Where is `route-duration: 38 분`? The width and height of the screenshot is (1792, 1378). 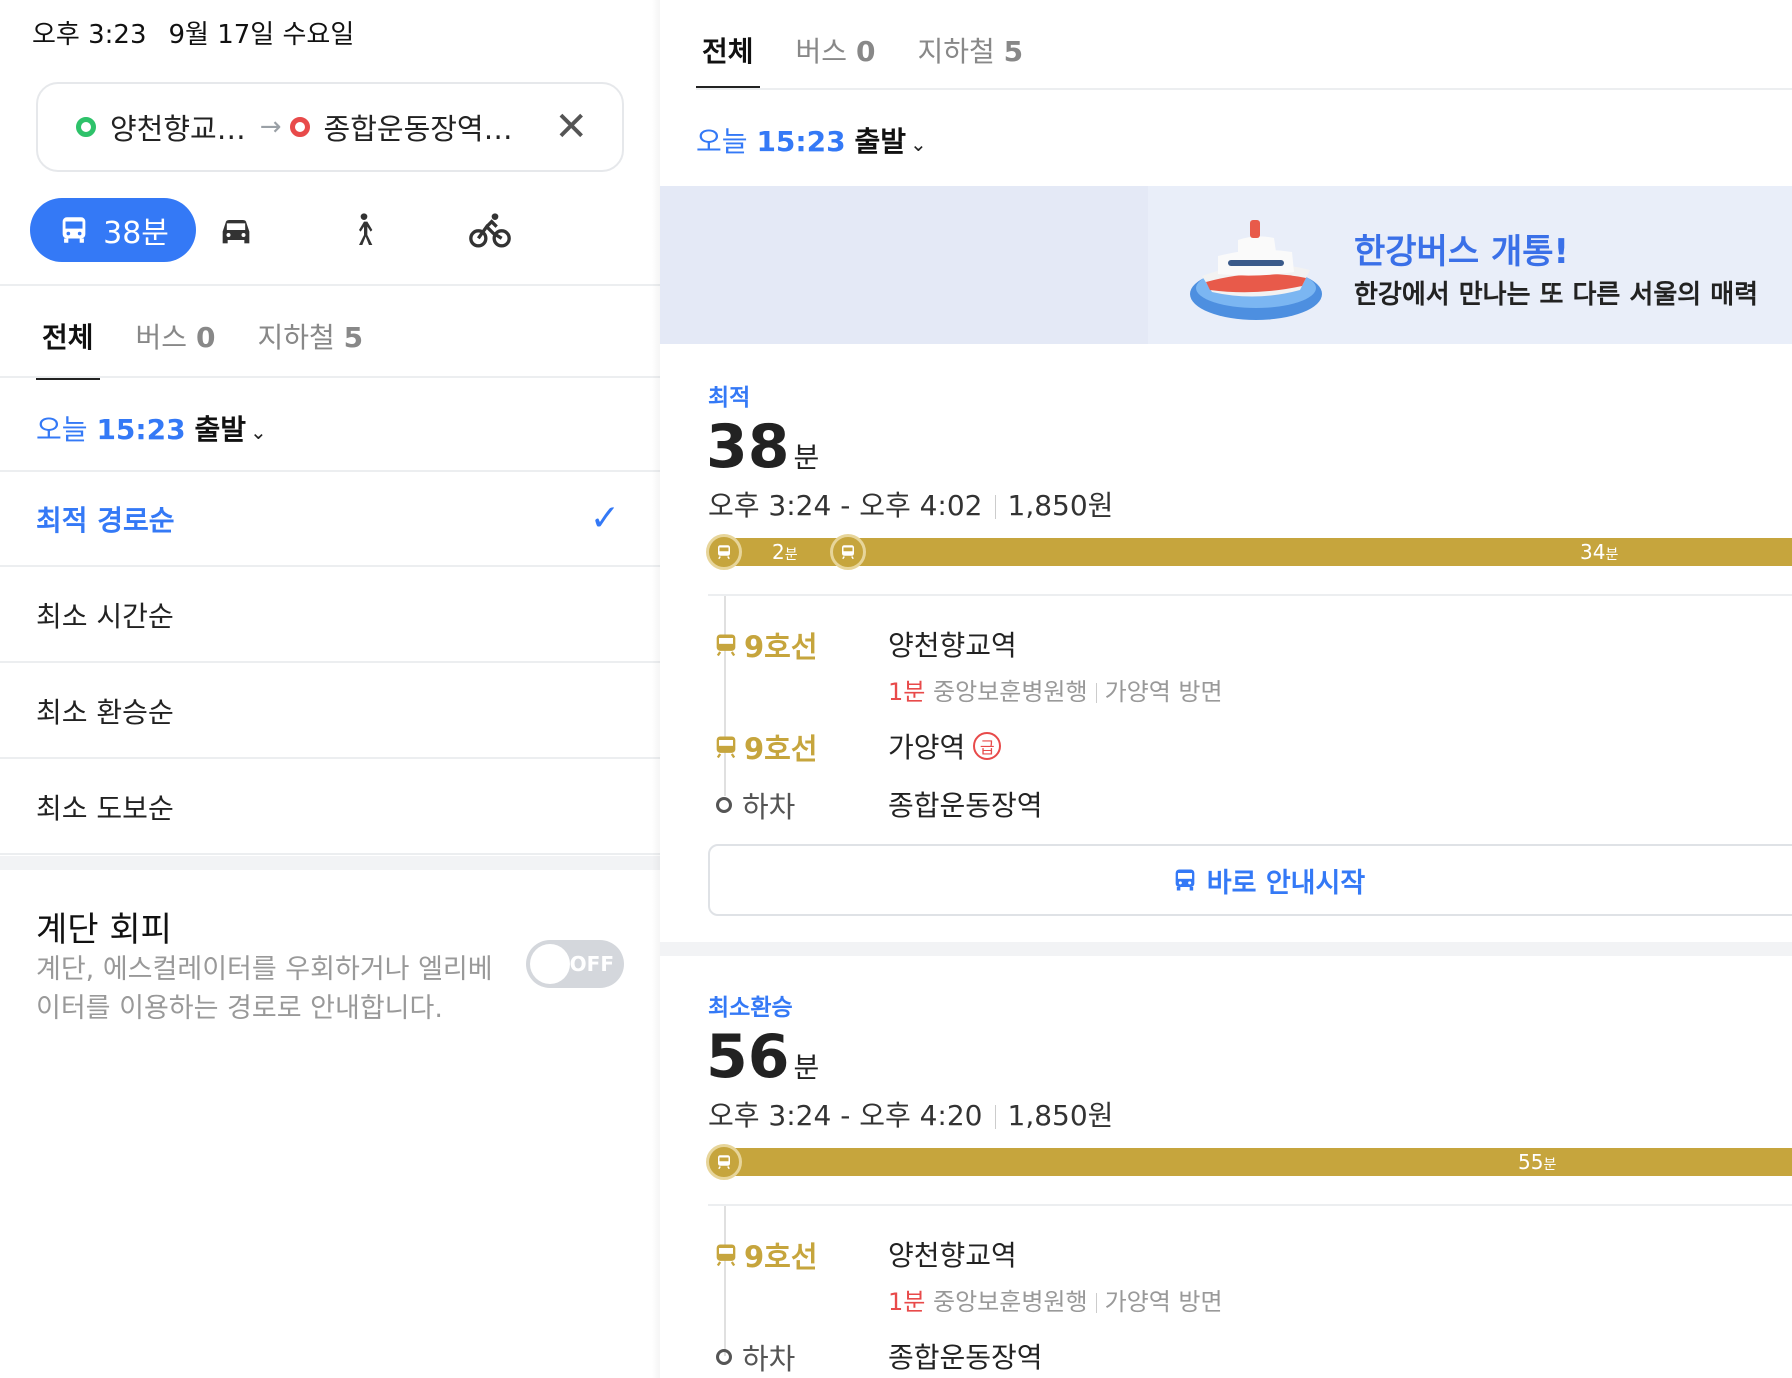
route-duration: 38 분 is located at coordinates (762, 447).